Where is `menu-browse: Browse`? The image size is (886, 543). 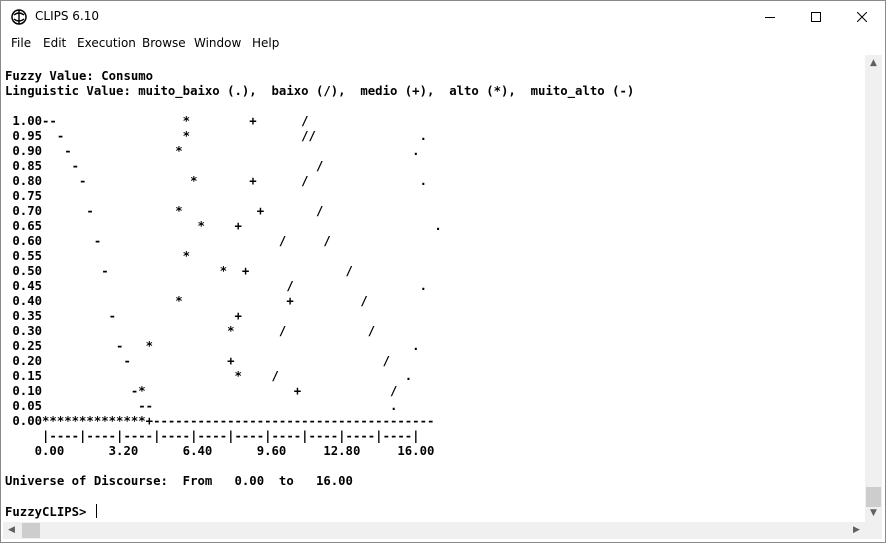
menu-browse: Browse is located at coordinates (164, 43).